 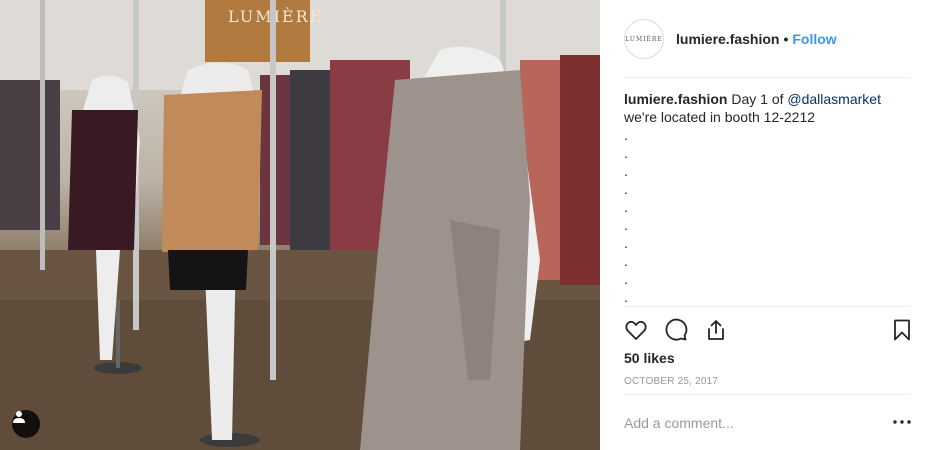 I want to click on avatar: LUMIÈRE, so click(x=644, y=39).